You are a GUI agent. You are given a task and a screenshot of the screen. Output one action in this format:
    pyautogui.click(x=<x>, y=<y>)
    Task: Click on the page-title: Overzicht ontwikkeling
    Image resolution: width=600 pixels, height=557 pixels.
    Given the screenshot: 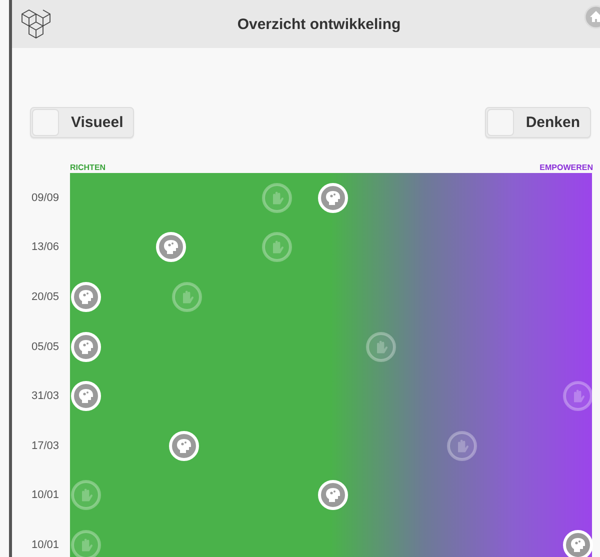 What is the action you would take?
    pyautogui.click(x=319, y=24)
    